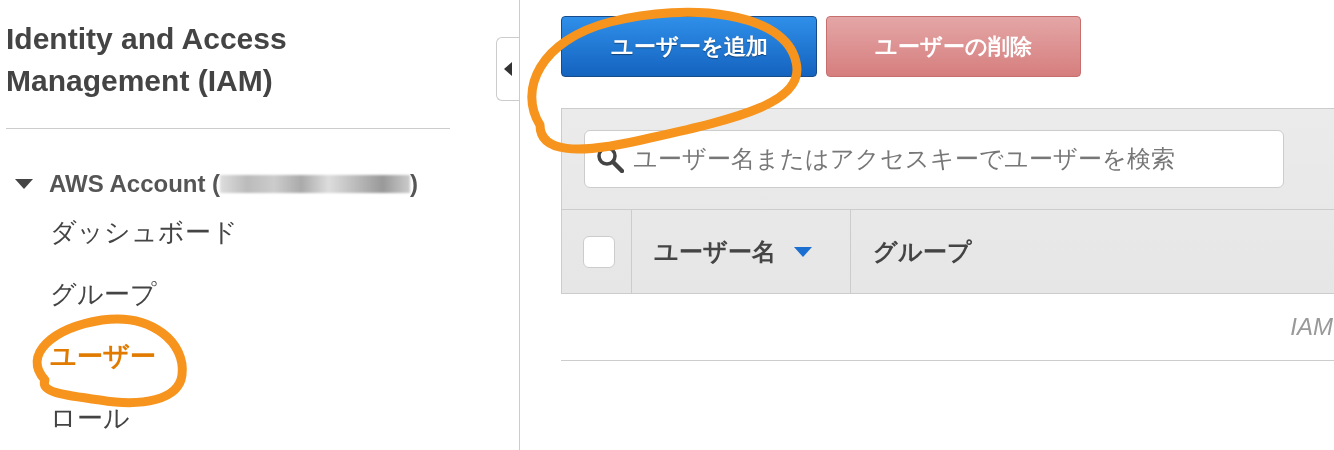 The image size is (1334, 450). What do you see at coordinates (135, 184) in the screenshot?
I see `account-label: AWS Account (` at bounding box center [135, 184].